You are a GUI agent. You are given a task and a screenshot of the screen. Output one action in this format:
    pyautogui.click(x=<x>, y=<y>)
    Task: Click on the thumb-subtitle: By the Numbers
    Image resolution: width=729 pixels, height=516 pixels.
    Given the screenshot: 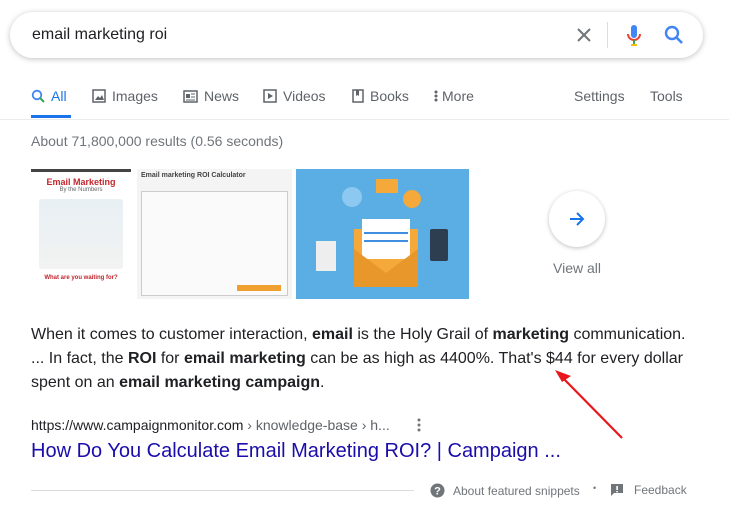 What is the action you would take?
    pyautogui.click(x=81, y=190)
    